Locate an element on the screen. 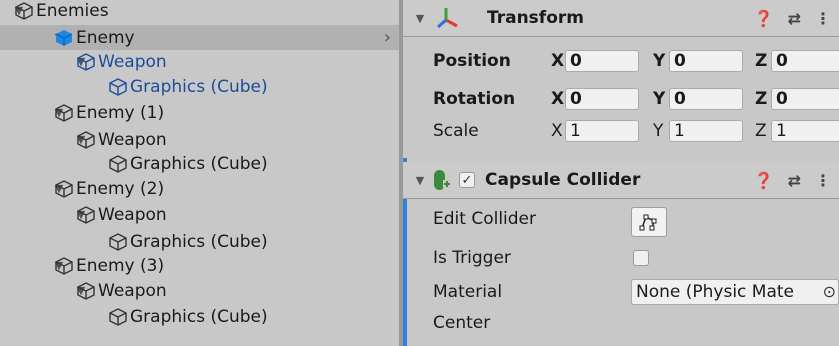 The image size is (839, 346). hierarchy-item-label: Enemy (2) is located at coordinates (120, 188).